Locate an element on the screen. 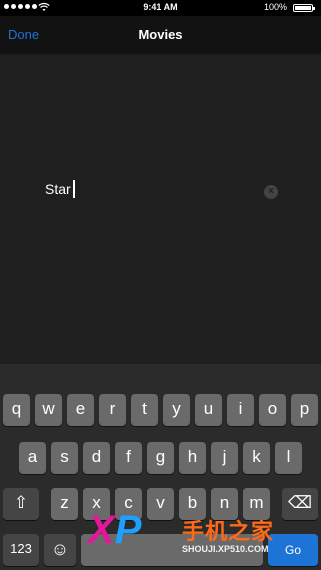 This screenshot has width=321, height=570. go-key: Go is located at coordinates (293, 550).